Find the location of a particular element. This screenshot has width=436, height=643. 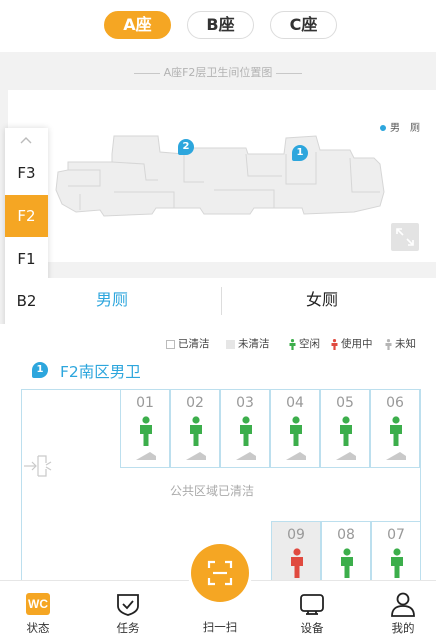

floor-item-f2: F2 is located at coordinates (26, 216).